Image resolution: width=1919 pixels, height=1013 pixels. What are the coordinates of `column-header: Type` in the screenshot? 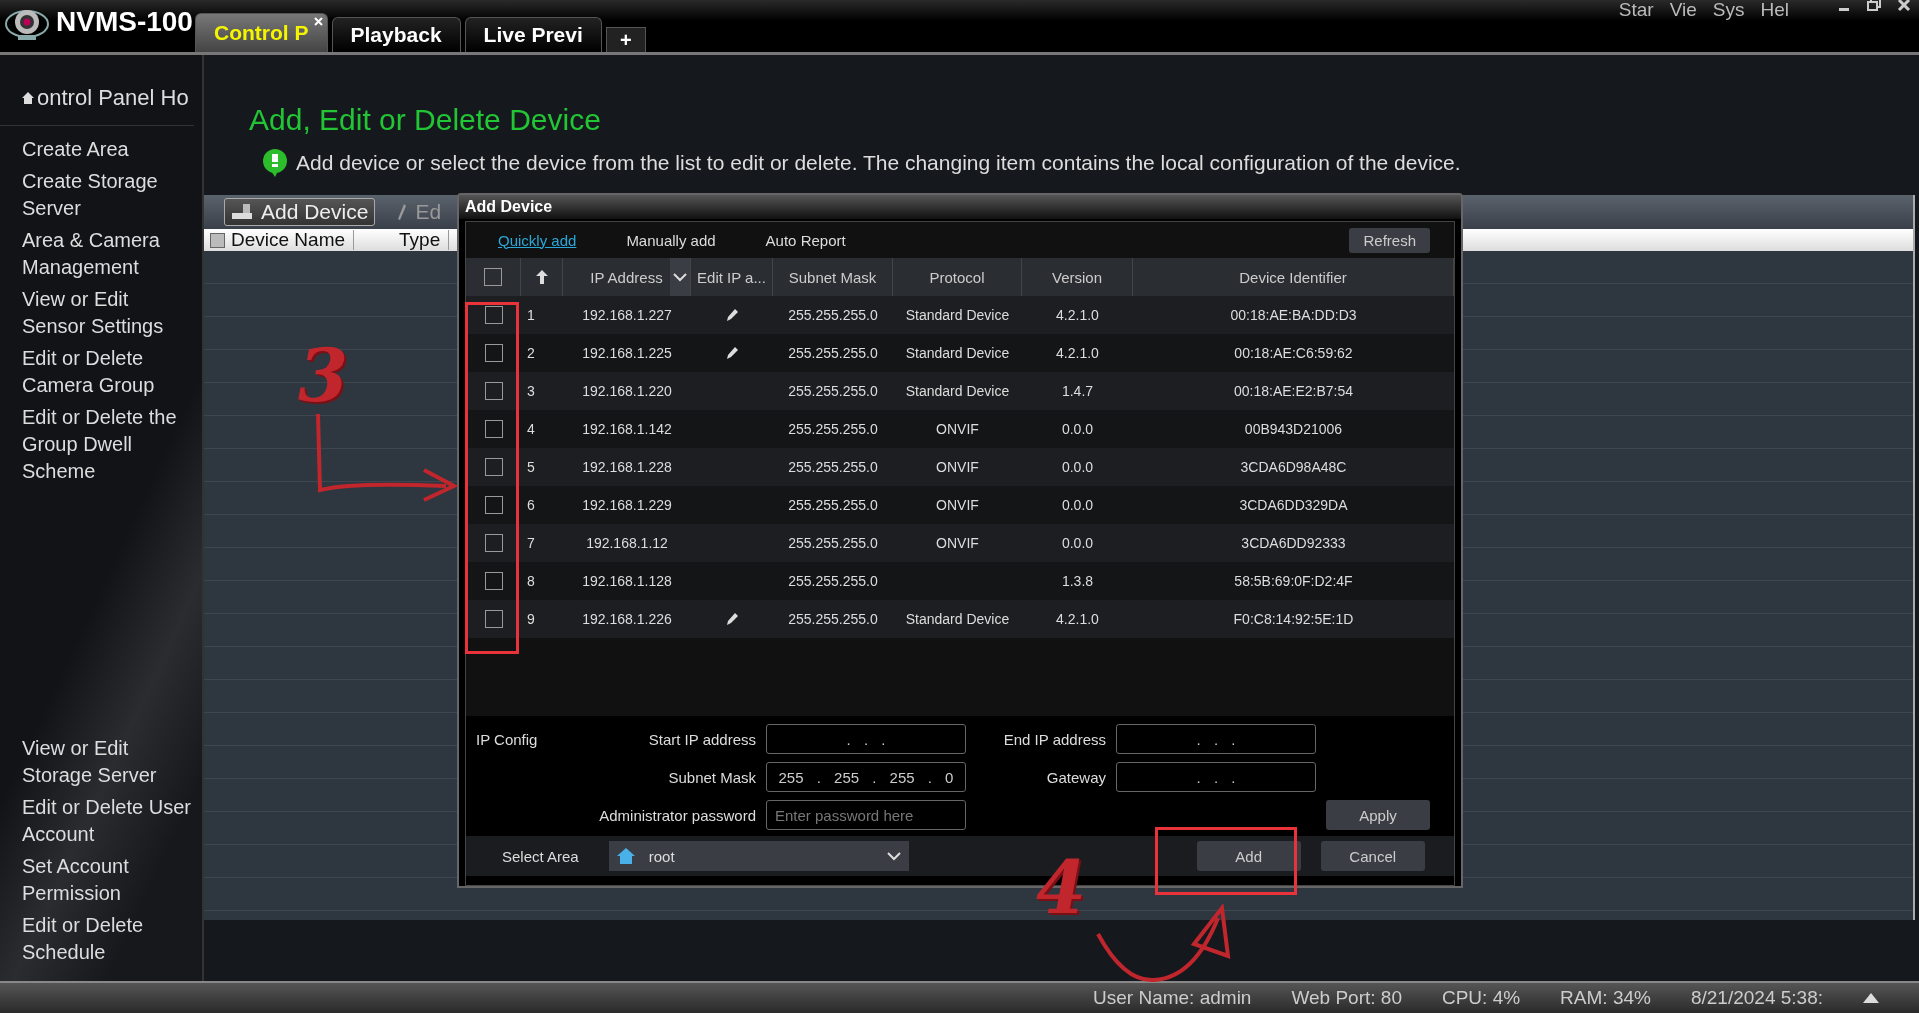 It's located at (424, 240).